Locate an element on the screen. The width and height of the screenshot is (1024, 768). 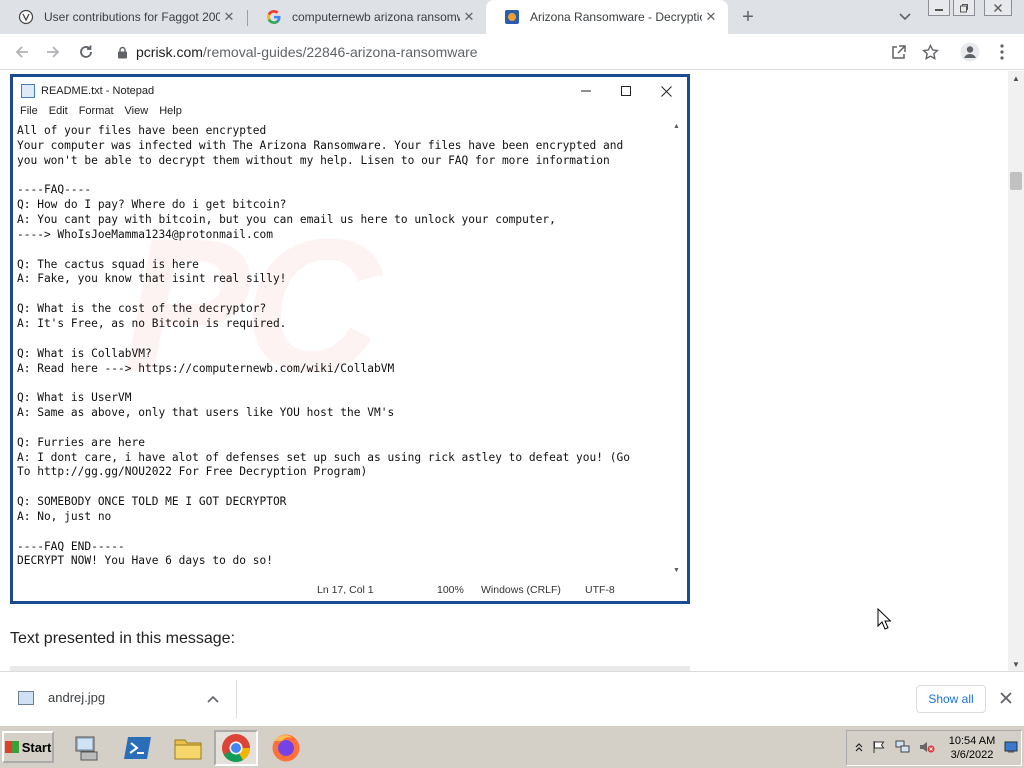
url-path: /removal-guides/22846-arizona-ransomware is located at coordinates (340, 52).